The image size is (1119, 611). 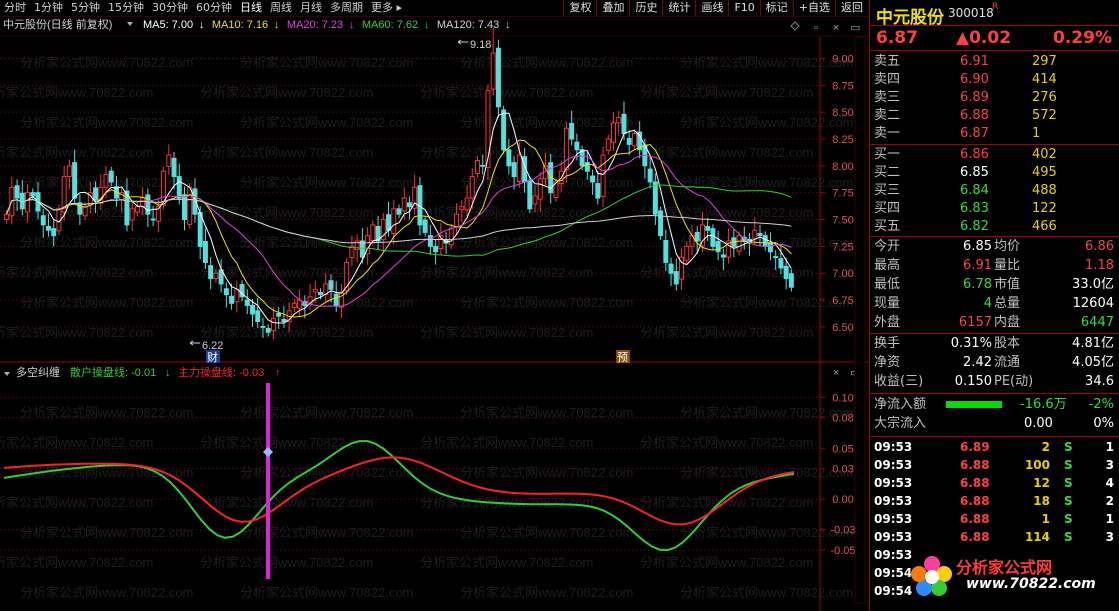 What do you see at coordinates (678, 8) in the screenshot?
I see `toolbar-button-3: 统计` at bounding box center [678, 8].